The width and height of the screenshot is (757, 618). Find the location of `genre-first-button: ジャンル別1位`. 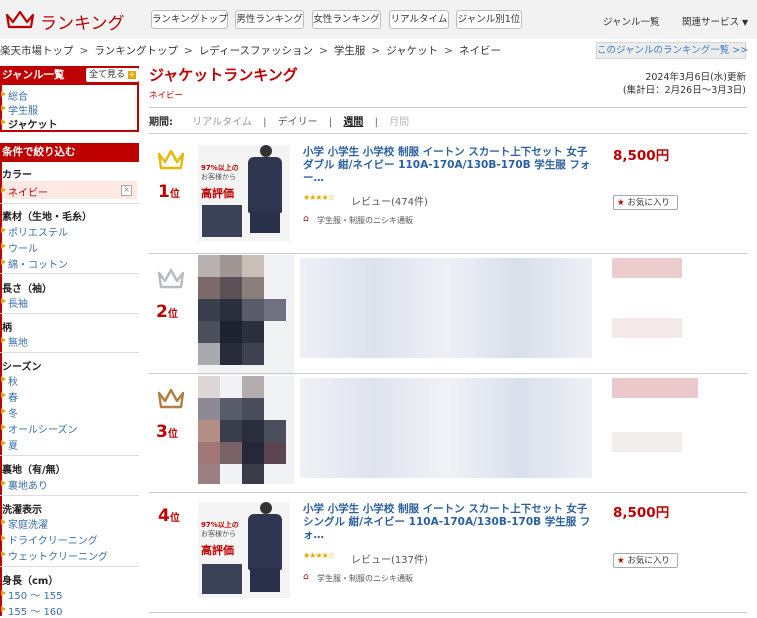

genre-first-button: ジャンル別1位 is located at coordinates (489, 19).